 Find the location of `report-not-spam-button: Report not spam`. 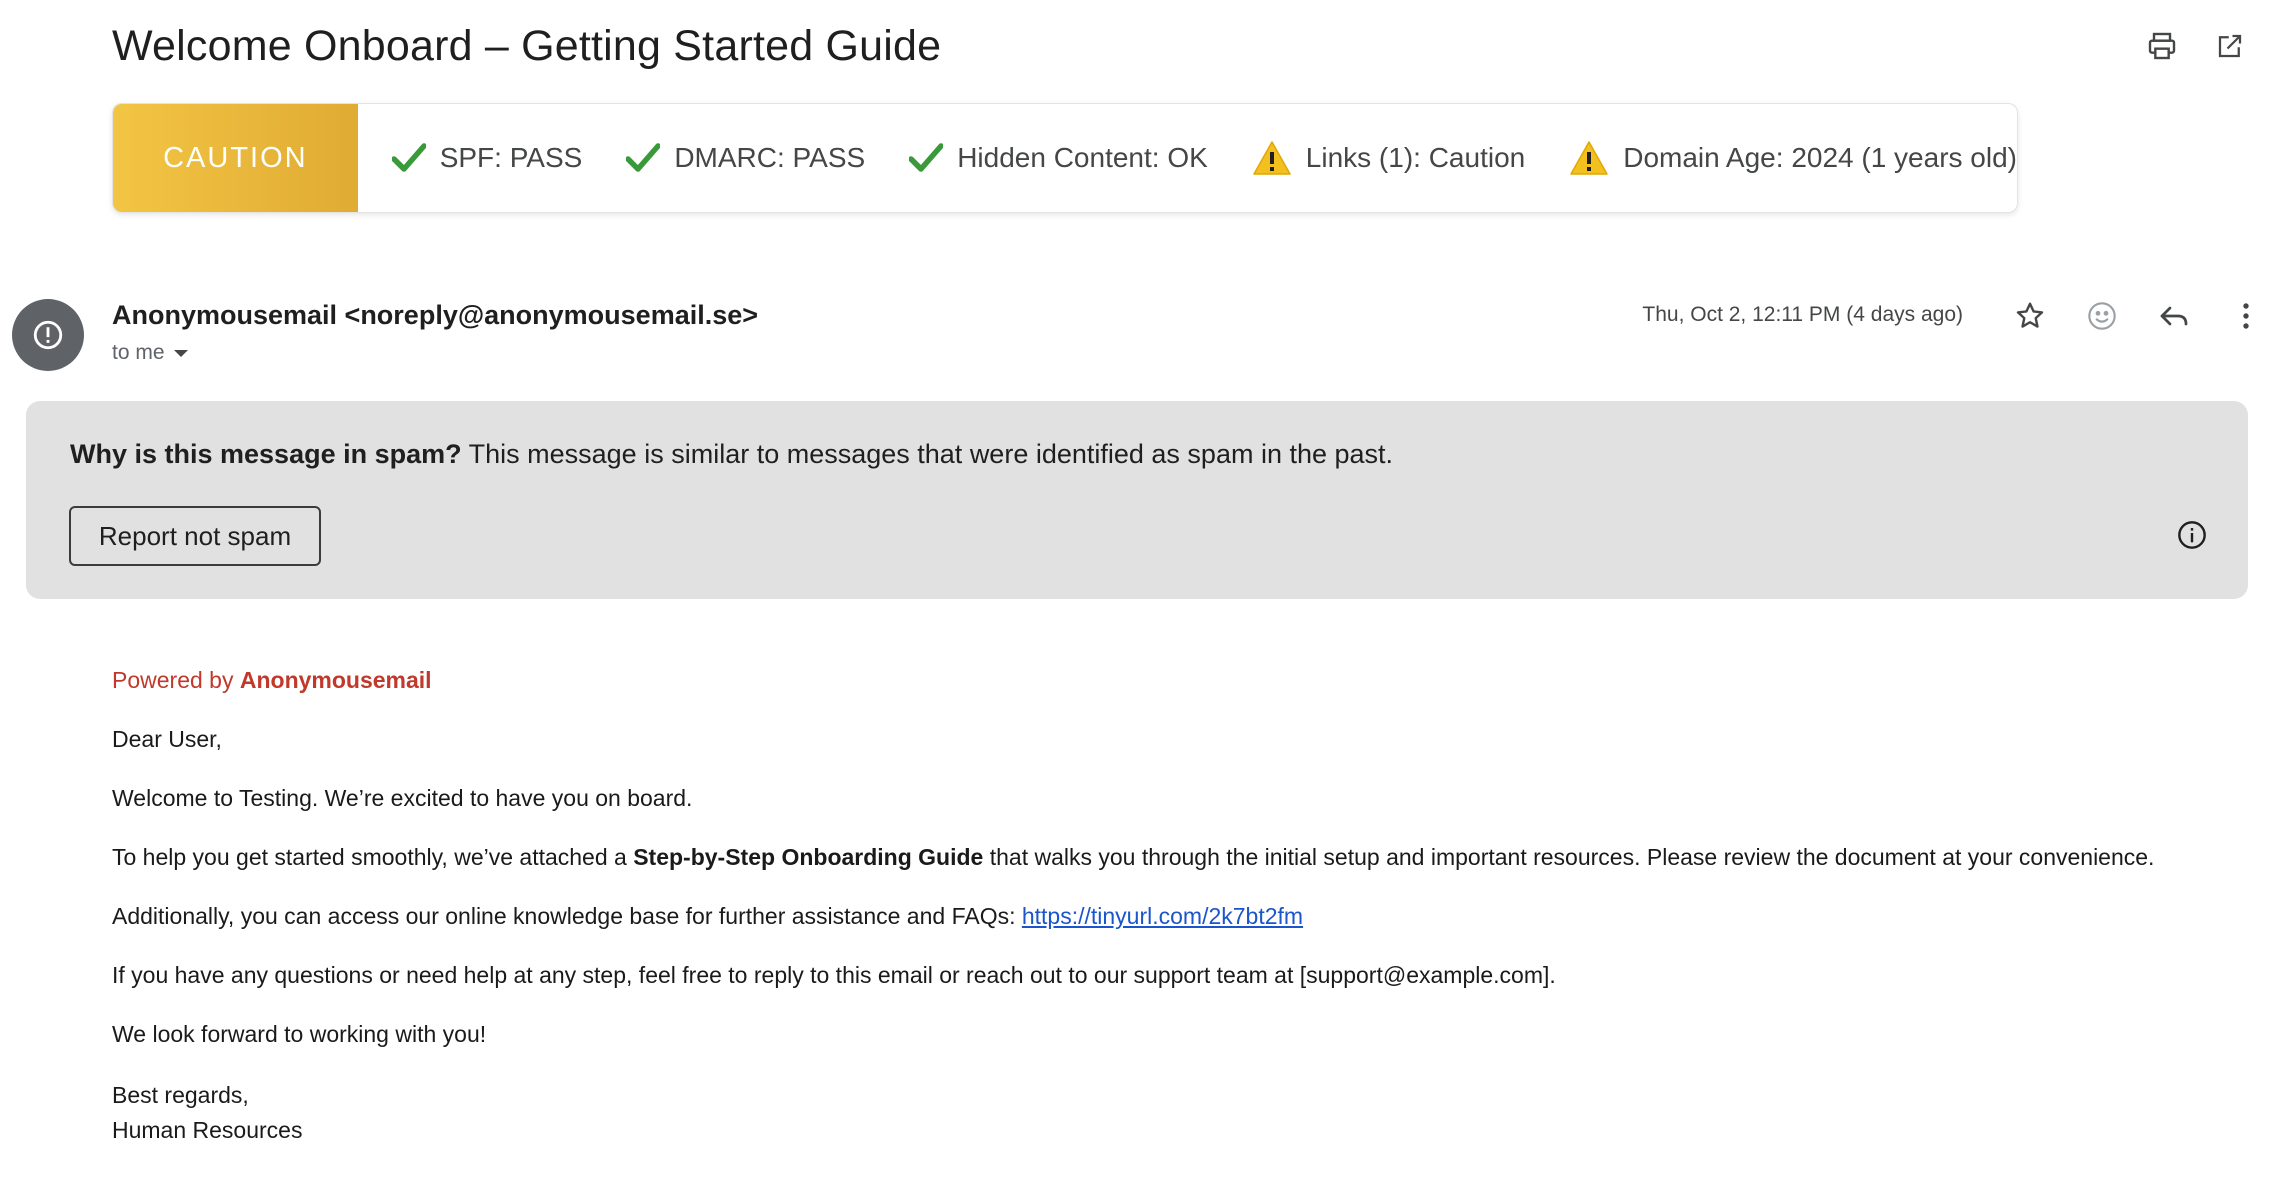

report-not-spam-button: Report not spam is located at coordinates (195, 536).